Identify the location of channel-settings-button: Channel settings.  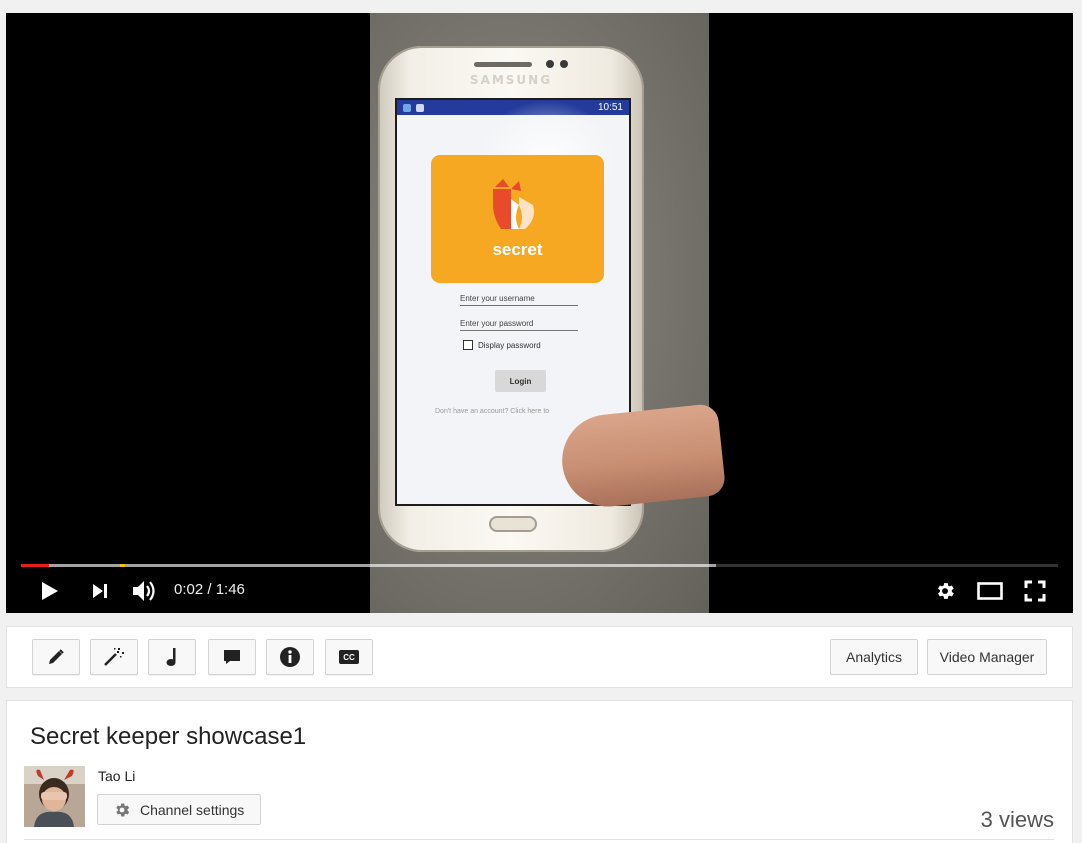
(179, 809).